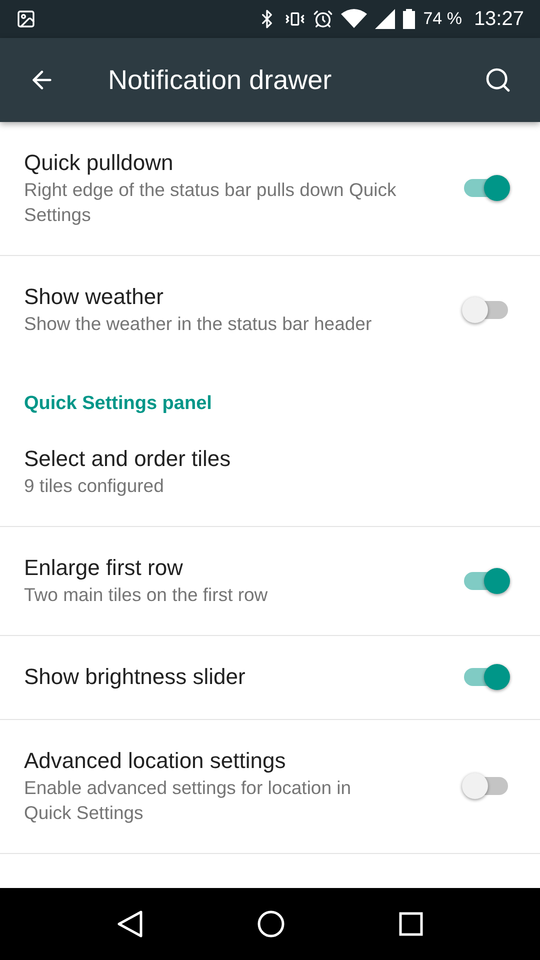 The height and width of the screenshot is (960, 540). Describe the element at coordinates (94, 297) in the screenshot. I see `setting-title: Show weather` at that location.